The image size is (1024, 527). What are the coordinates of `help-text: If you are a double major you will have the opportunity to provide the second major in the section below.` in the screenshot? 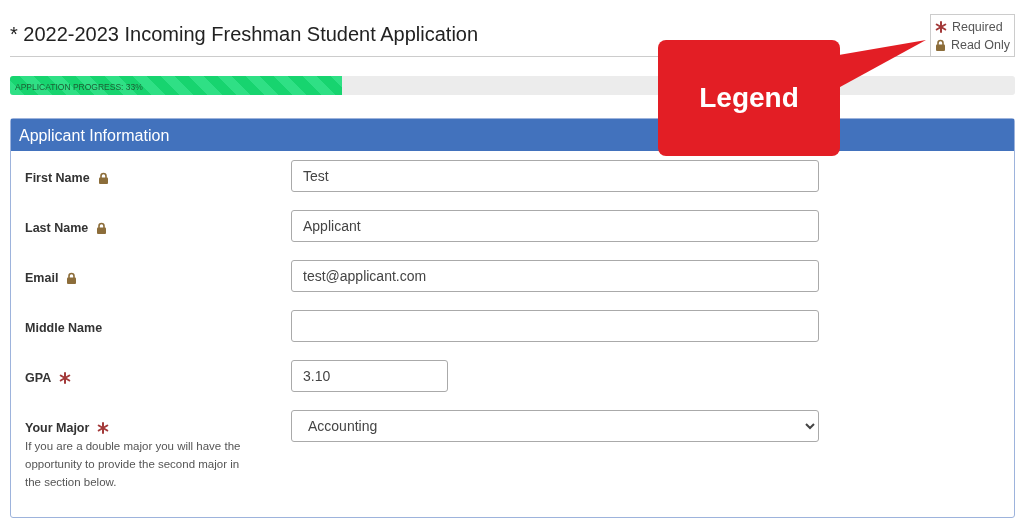 It's located at (133, 464).